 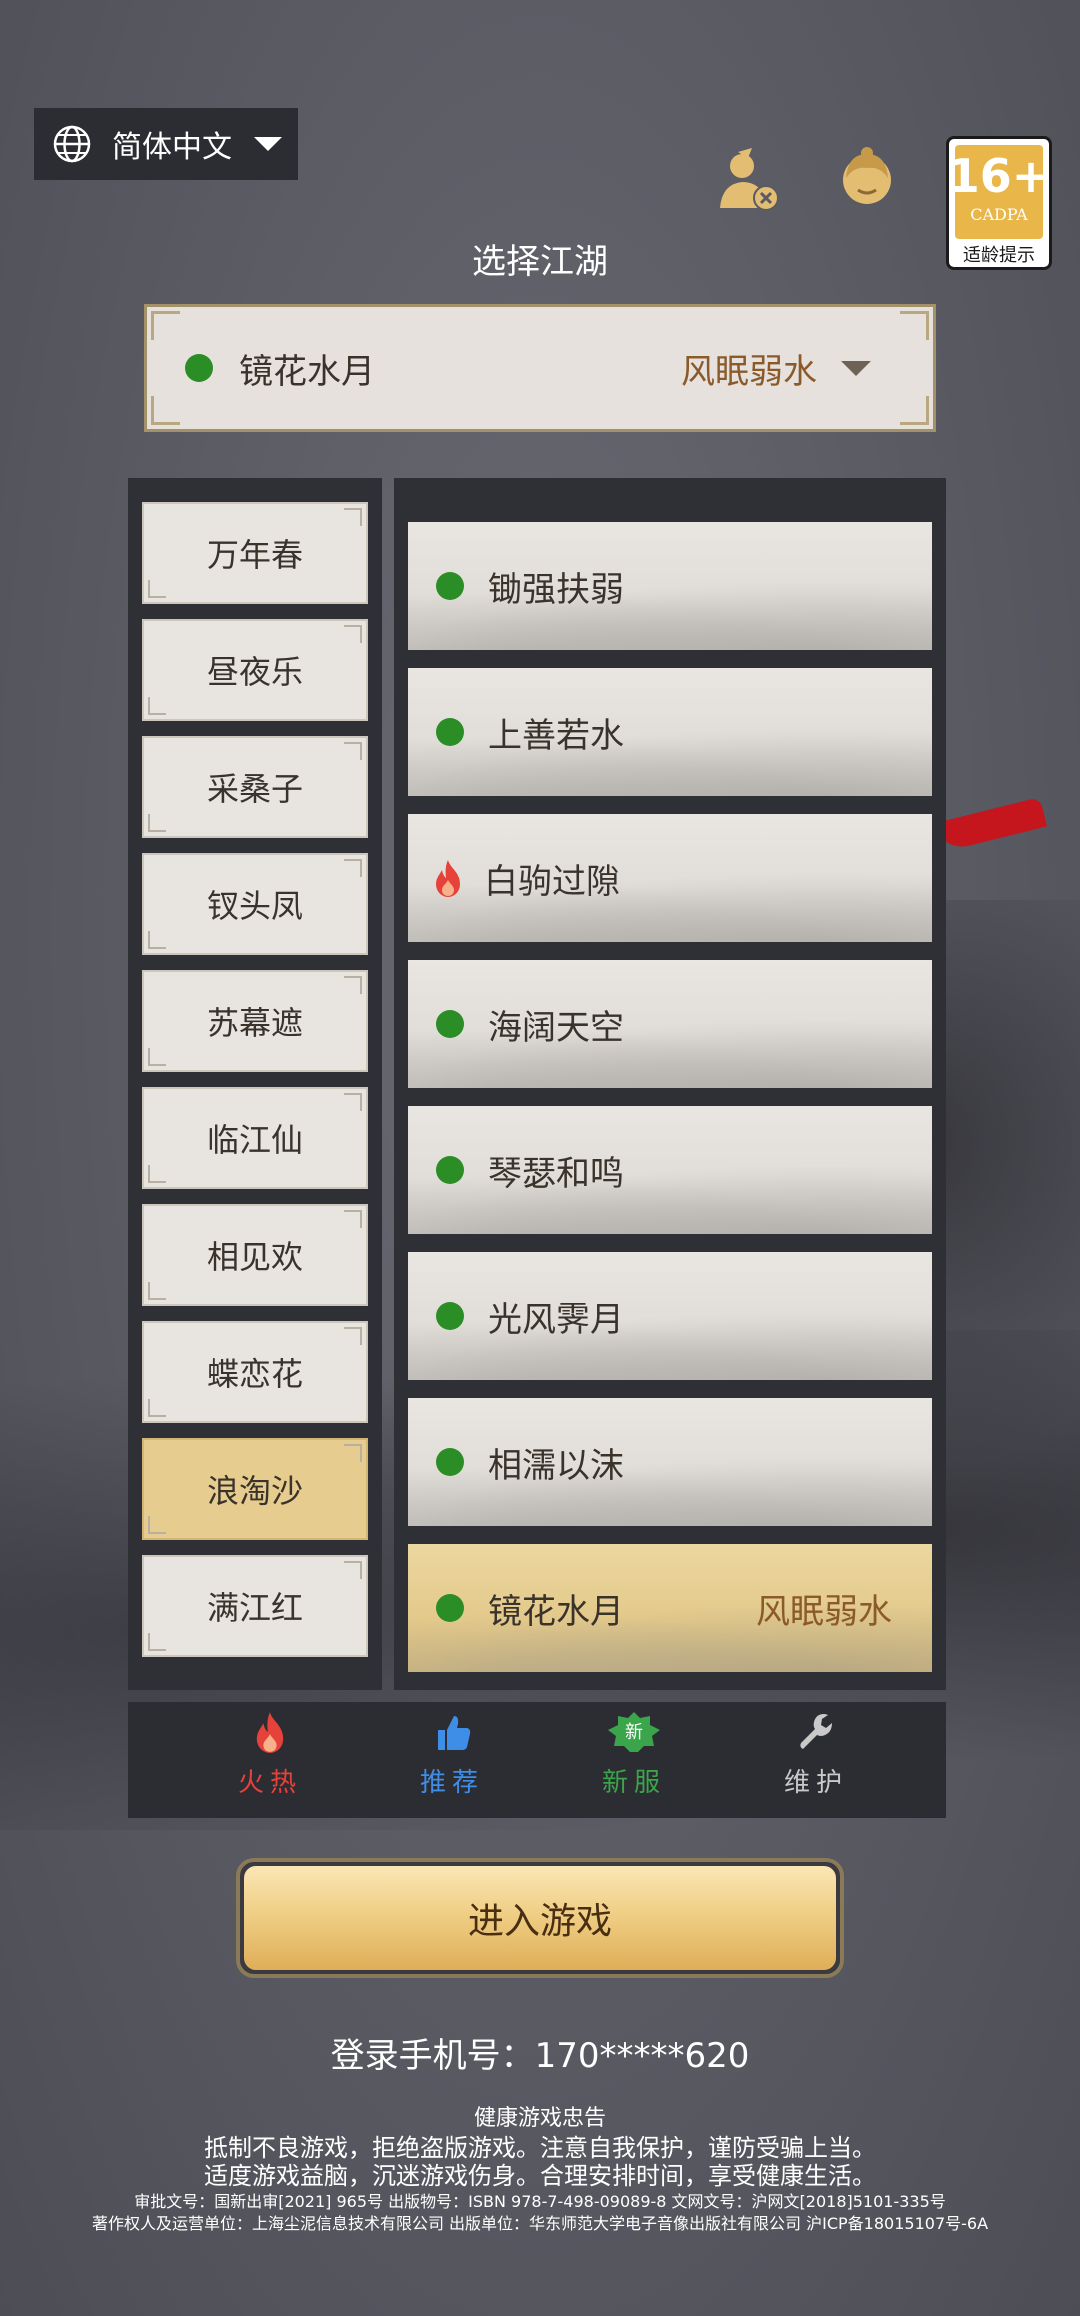 I want to click on category-label: 临江仙, so click(x=254, y=1140).